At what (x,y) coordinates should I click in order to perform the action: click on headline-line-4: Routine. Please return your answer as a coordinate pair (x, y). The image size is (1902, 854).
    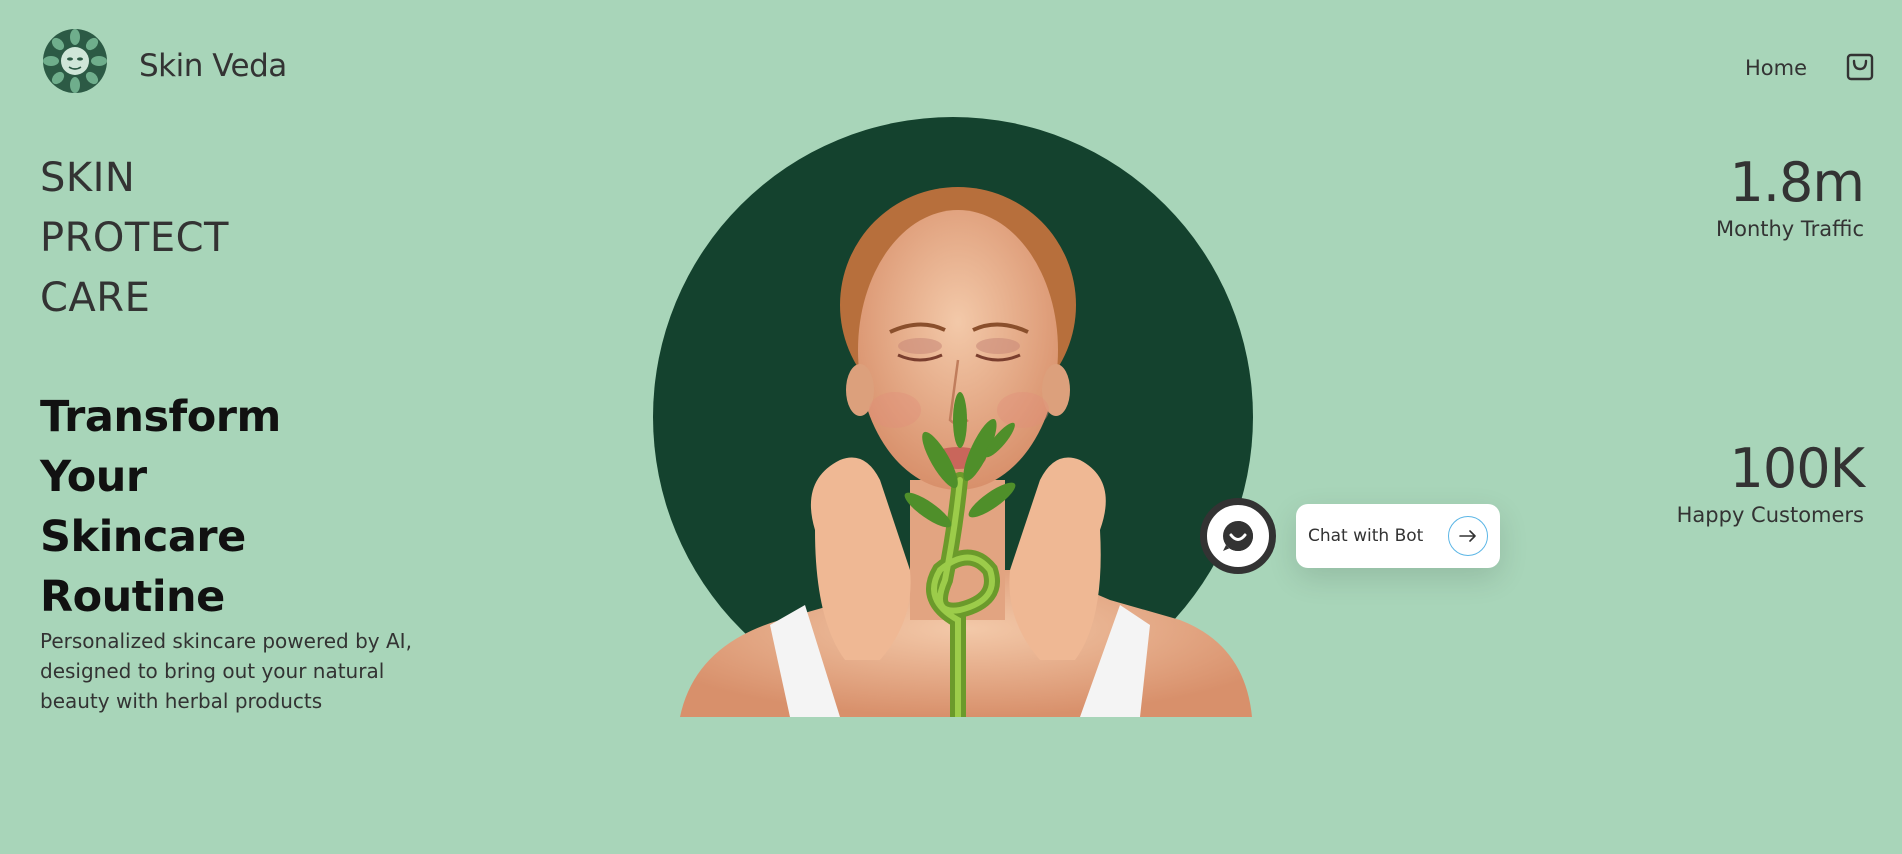
    Looking at the image, I should click on (132, 597).